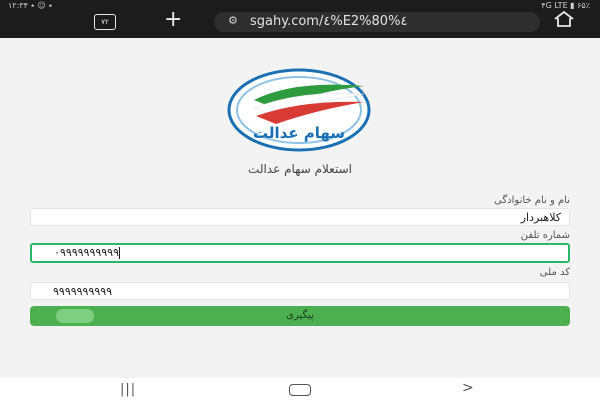  I want to click on name-label: نام و نام خانوادگی, so click(532, 200).